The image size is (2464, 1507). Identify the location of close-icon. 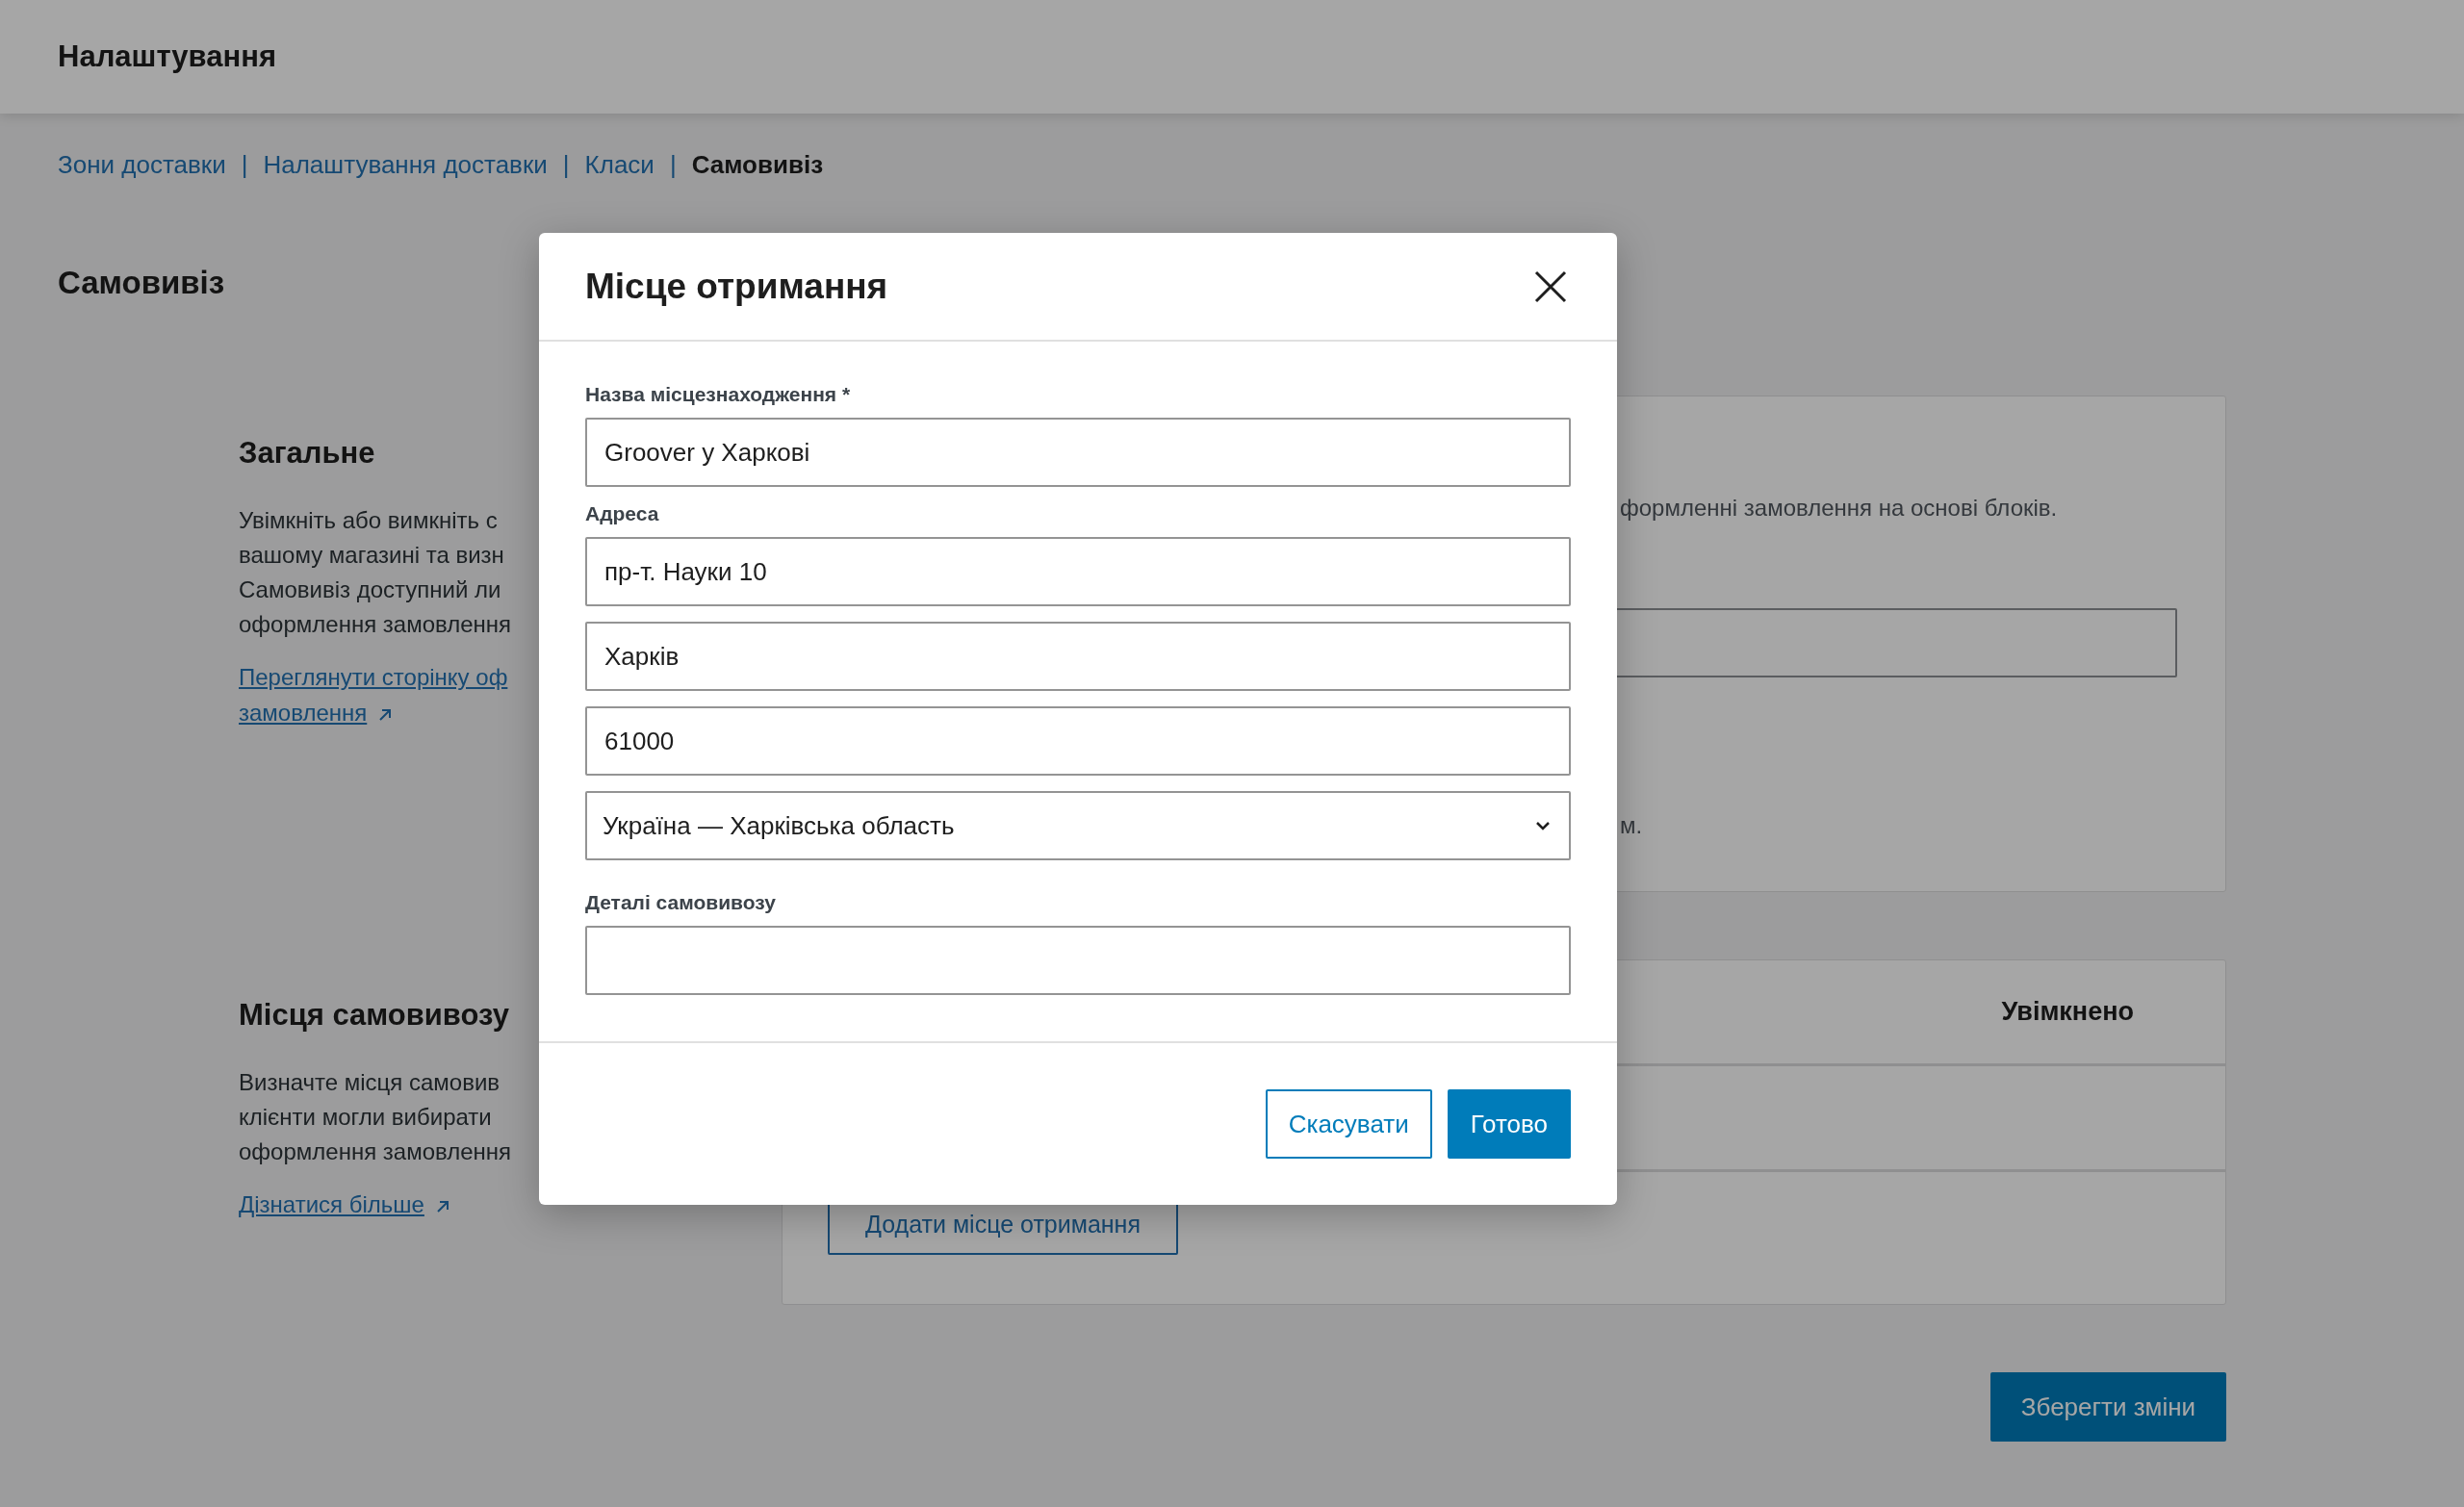
(1550, 286).